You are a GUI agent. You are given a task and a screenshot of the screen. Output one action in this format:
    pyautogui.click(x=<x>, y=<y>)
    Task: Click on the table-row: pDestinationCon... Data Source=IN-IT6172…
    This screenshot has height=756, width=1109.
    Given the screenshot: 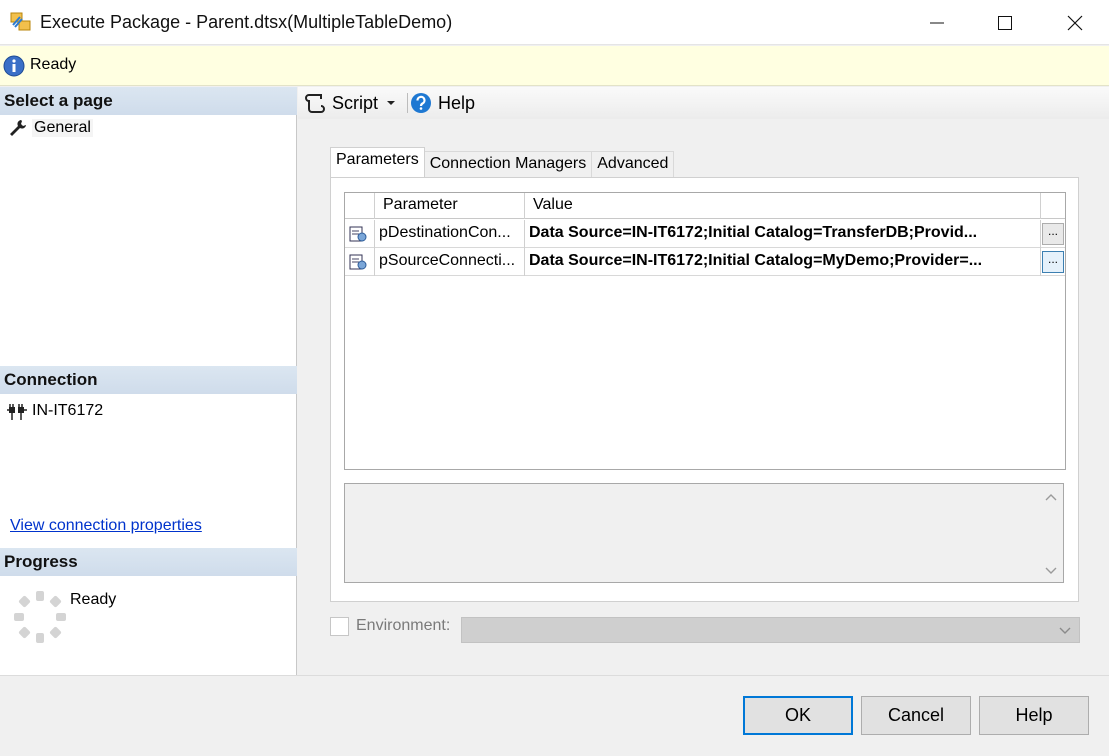 What is the action you would take?
    pyautogui.click(x=705, y=234)
    